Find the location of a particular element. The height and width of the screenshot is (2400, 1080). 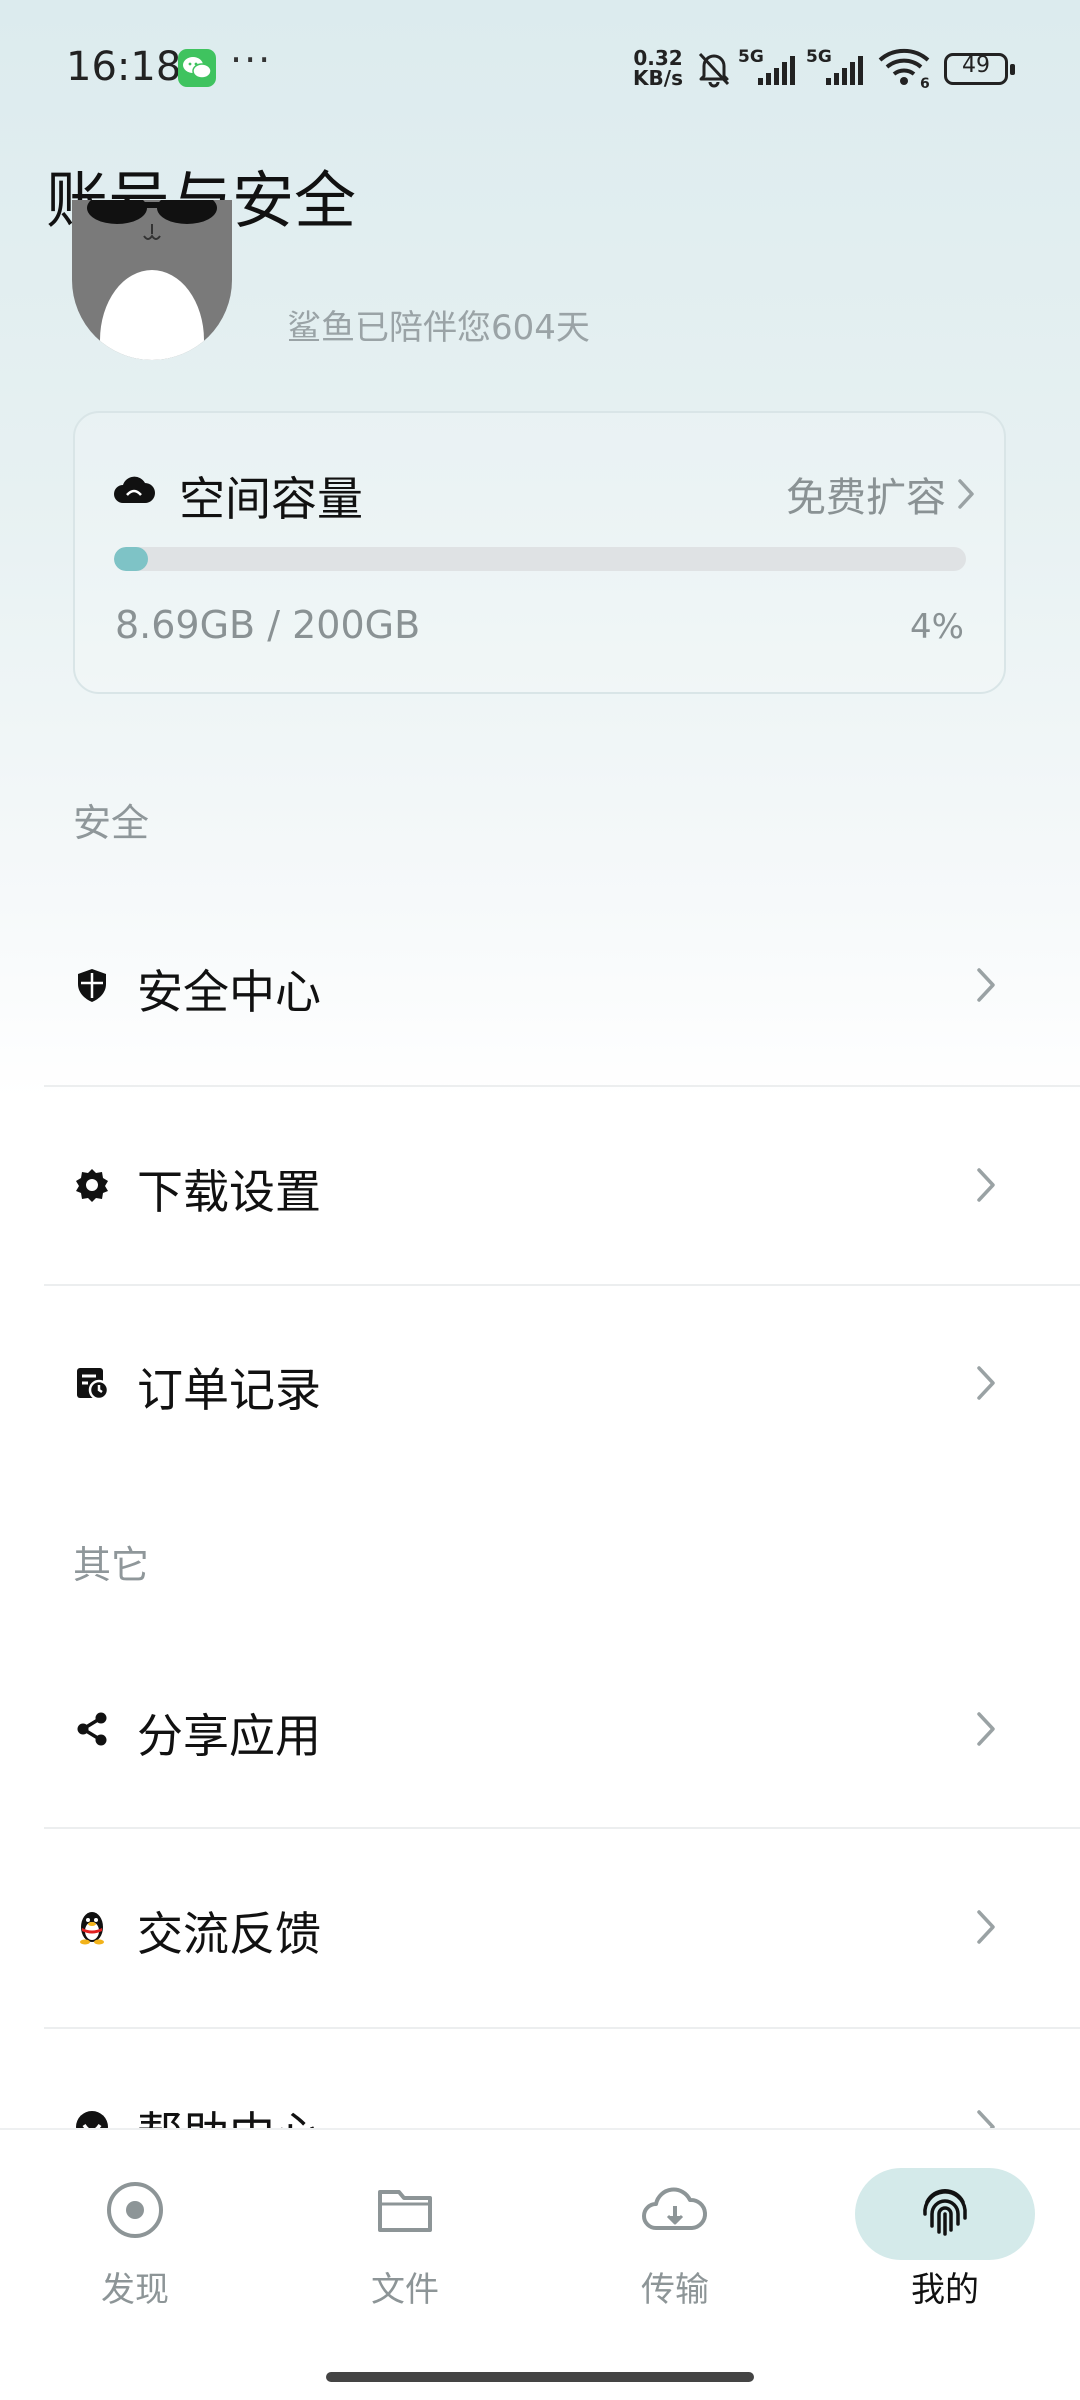

more-notifications-icon: ··· is located at coordinates (251, 60).